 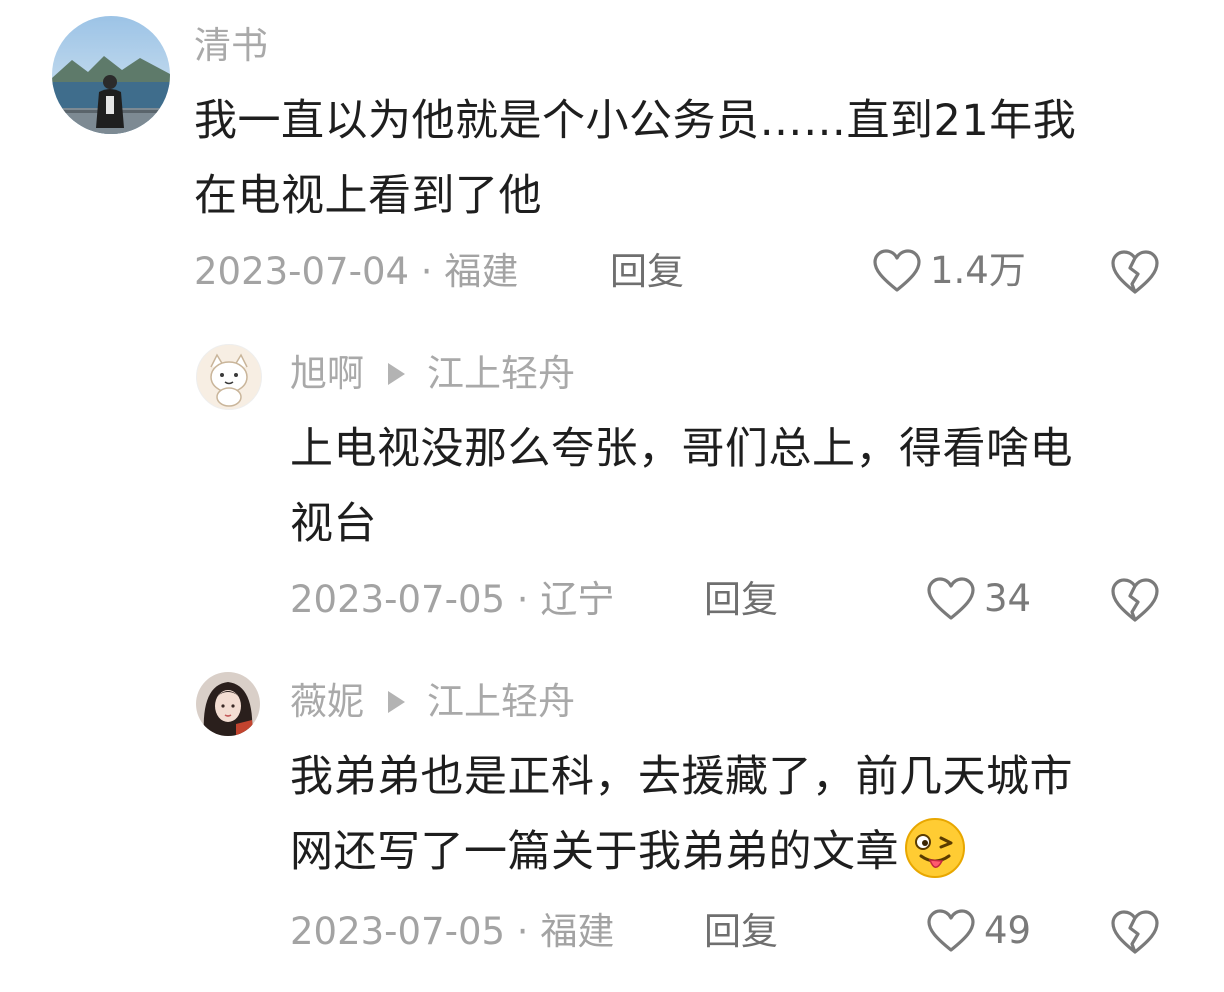 I want to click on like-button: 34, so click(x=978, y=599).